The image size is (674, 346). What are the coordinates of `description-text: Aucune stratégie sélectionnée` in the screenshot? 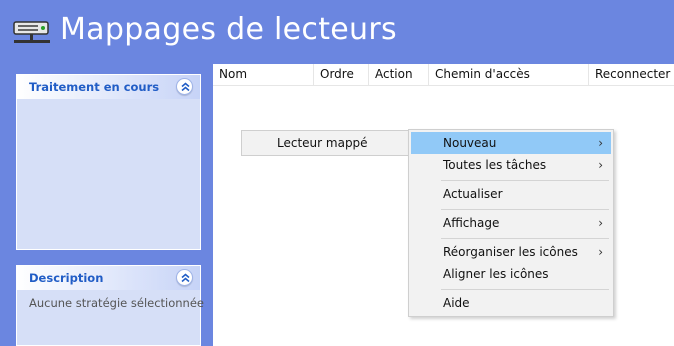 It's located at (116, 303).